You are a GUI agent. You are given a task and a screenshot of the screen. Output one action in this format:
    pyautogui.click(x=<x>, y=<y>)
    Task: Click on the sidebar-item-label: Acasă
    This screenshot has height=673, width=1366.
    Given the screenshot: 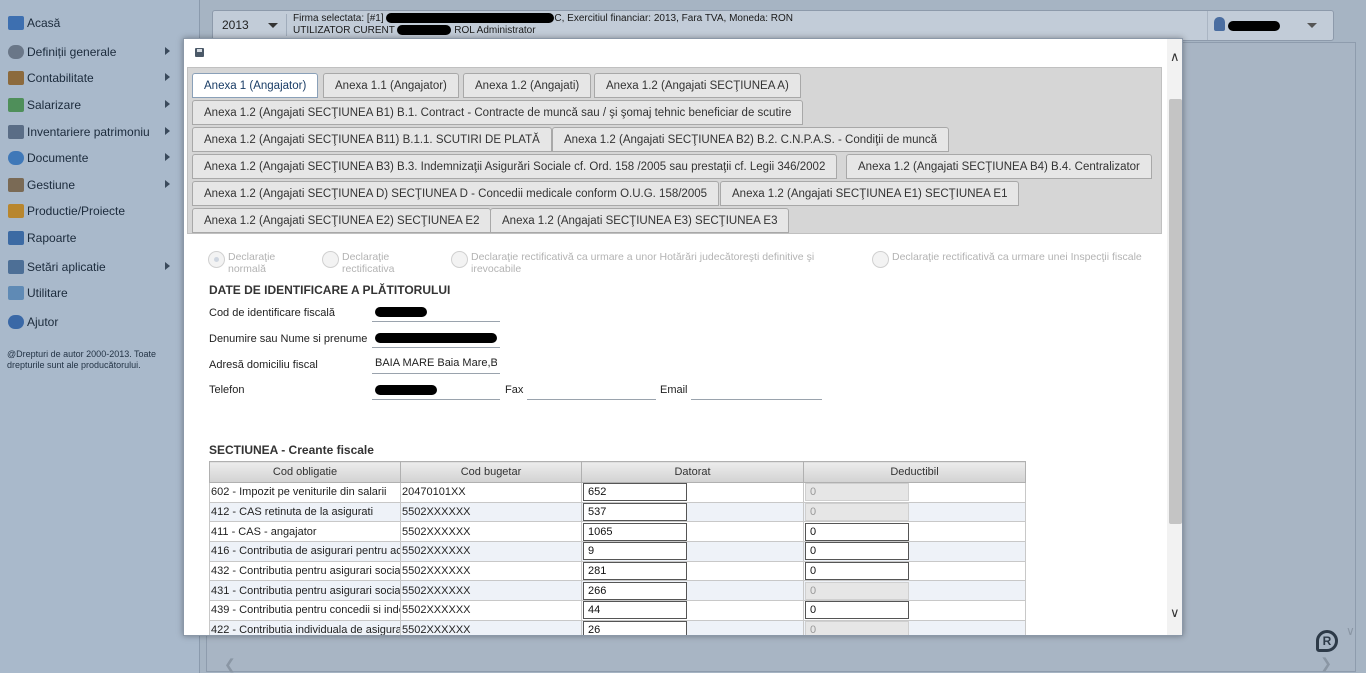 What is the action you would take?
    pyautogui.click(x=44, y=23)
    